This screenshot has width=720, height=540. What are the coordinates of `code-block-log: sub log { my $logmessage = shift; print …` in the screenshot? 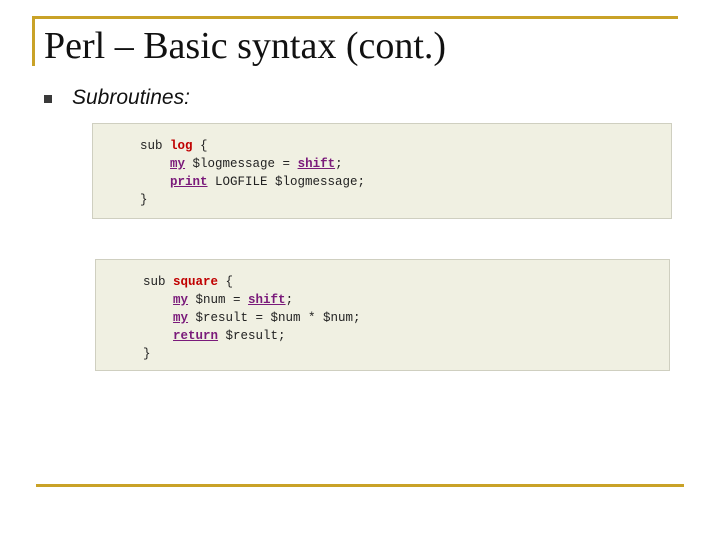 It's located at (382, 171).